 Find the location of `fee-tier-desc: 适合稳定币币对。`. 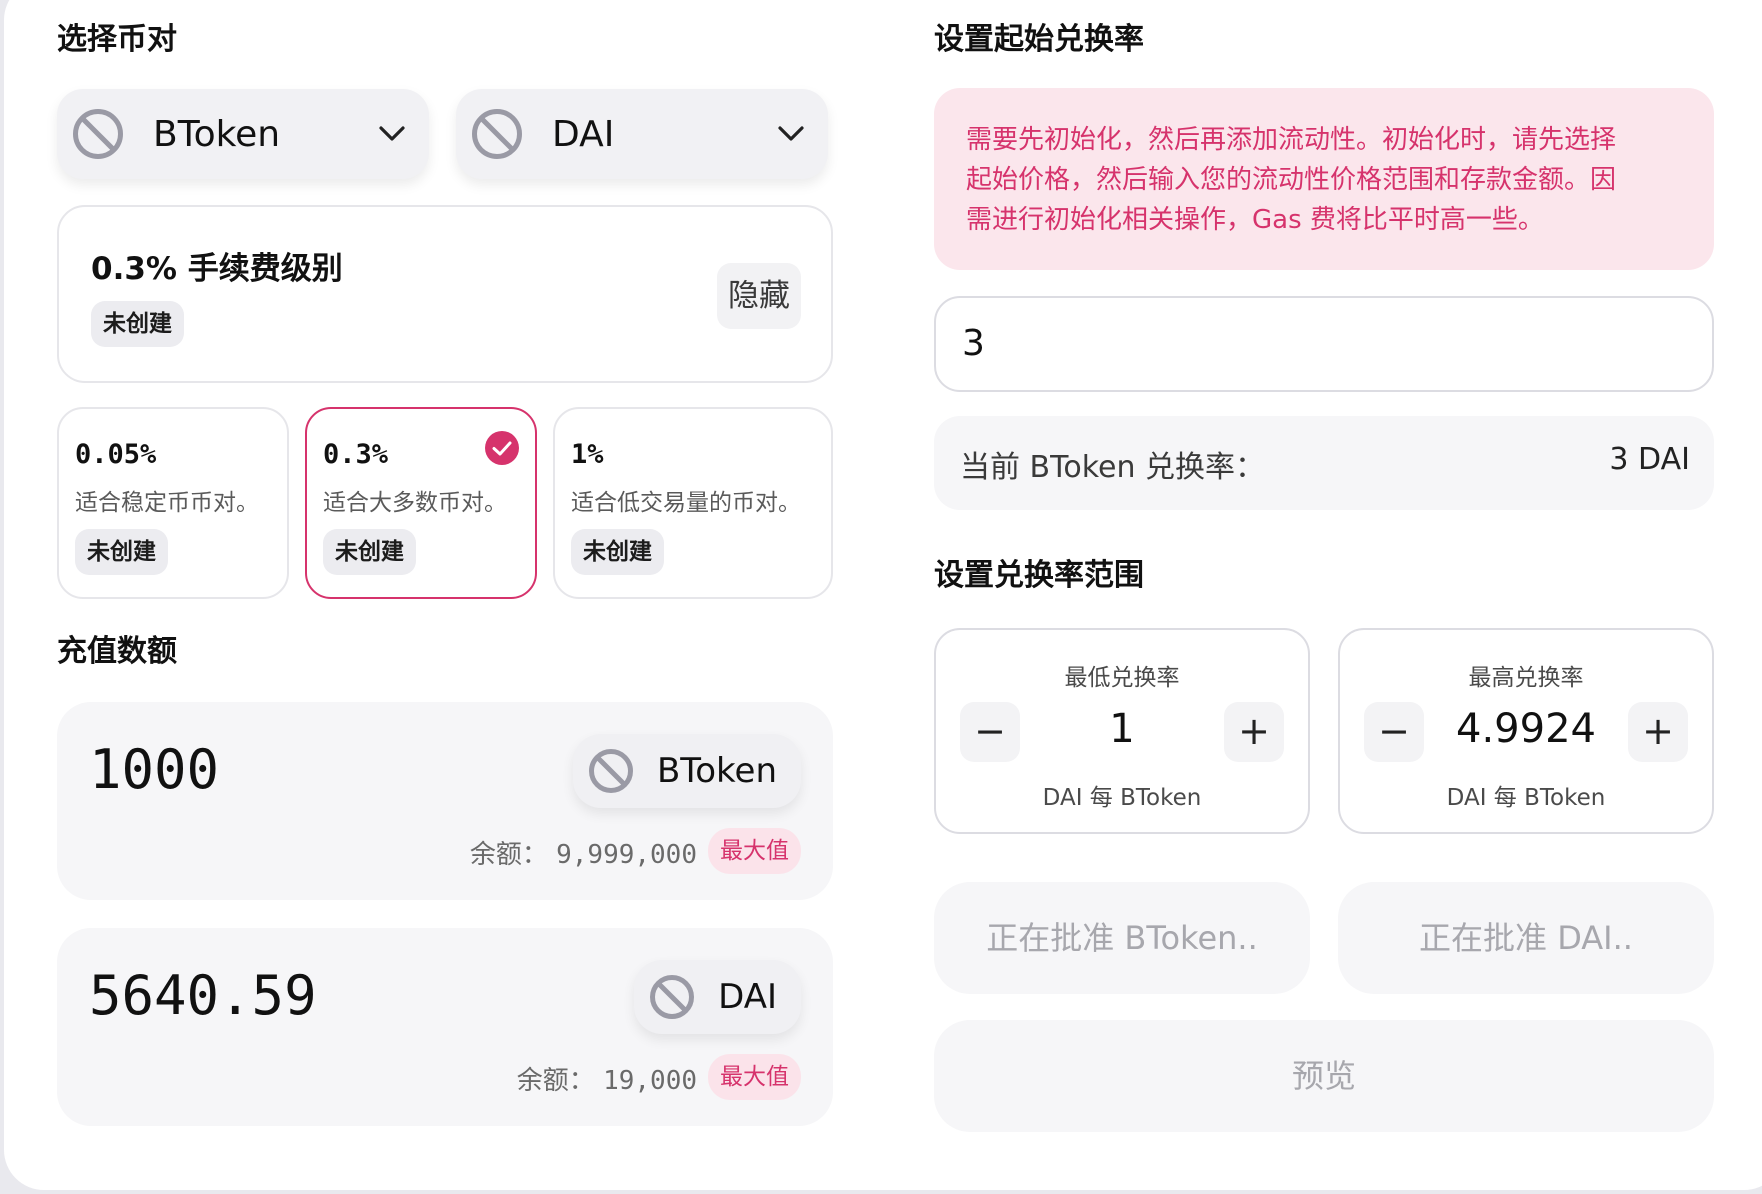

fee-tier-desc: 适合稳定币币对。 is located at coordinates (167, 503).